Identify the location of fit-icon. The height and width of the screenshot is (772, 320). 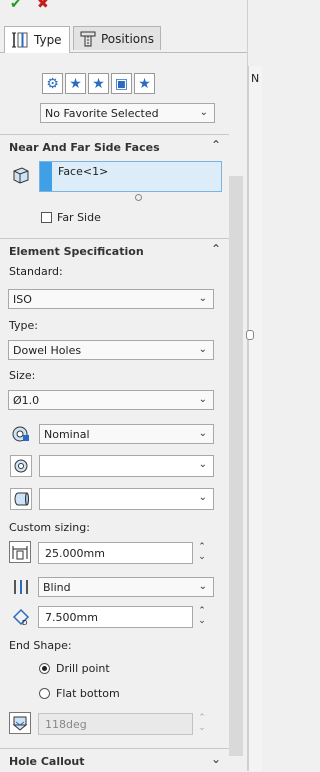
(21, 434).